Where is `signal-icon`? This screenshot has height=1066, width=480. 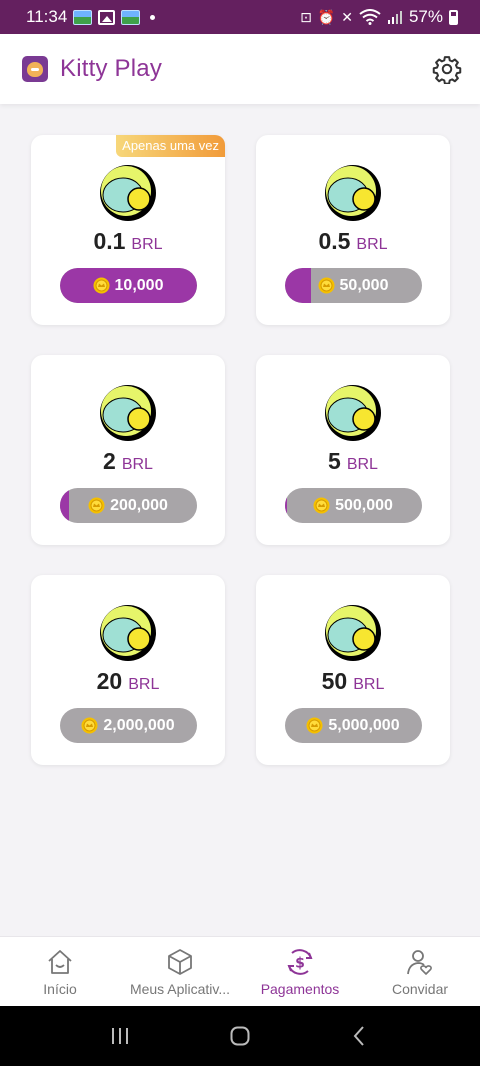
signal-icon is located at coordinates (394, 17).